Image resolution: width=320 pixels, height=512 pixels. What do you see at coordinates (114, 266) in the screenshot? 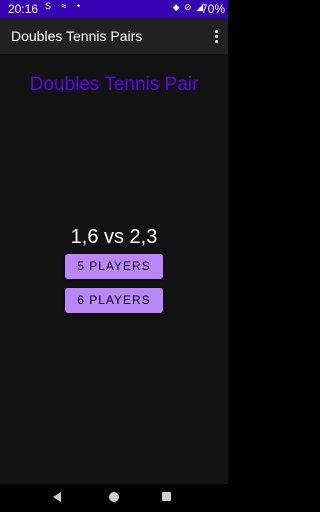
I see `five-players-button: 5 PLAYERS` at bounding box center [114, 266].